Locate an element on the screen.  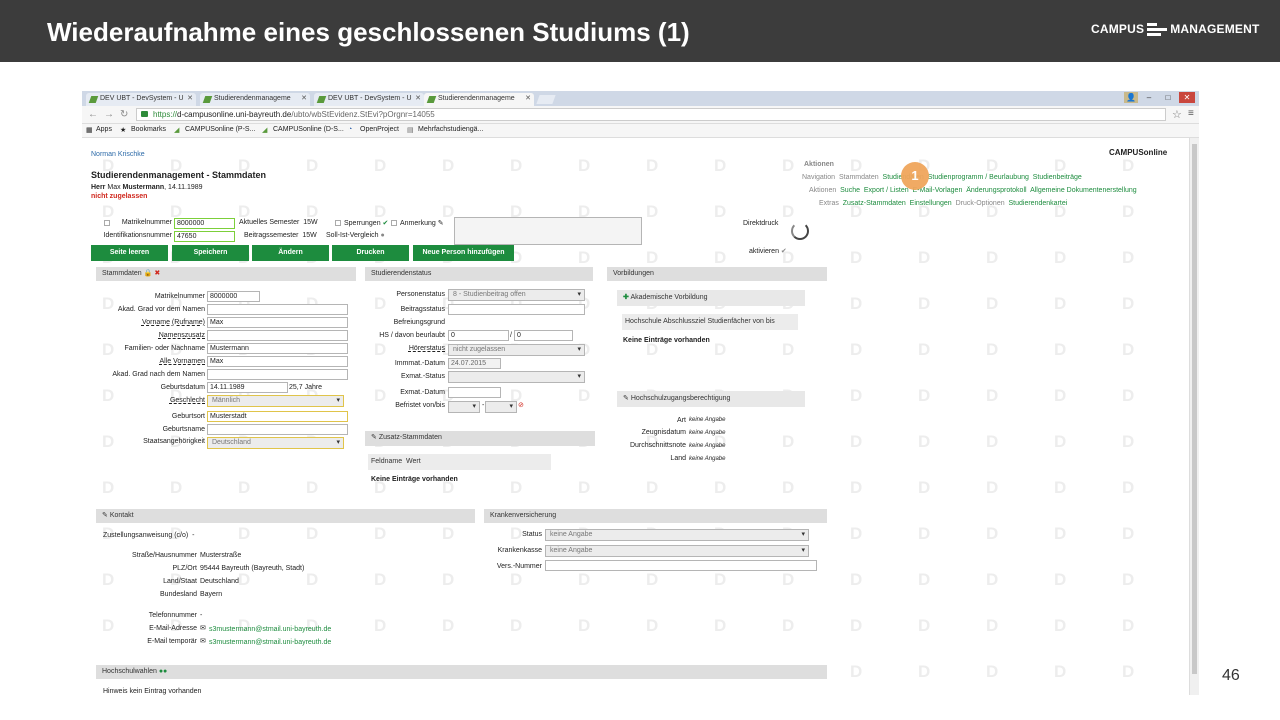
scrollbar is located at coordinates (1194, 416).